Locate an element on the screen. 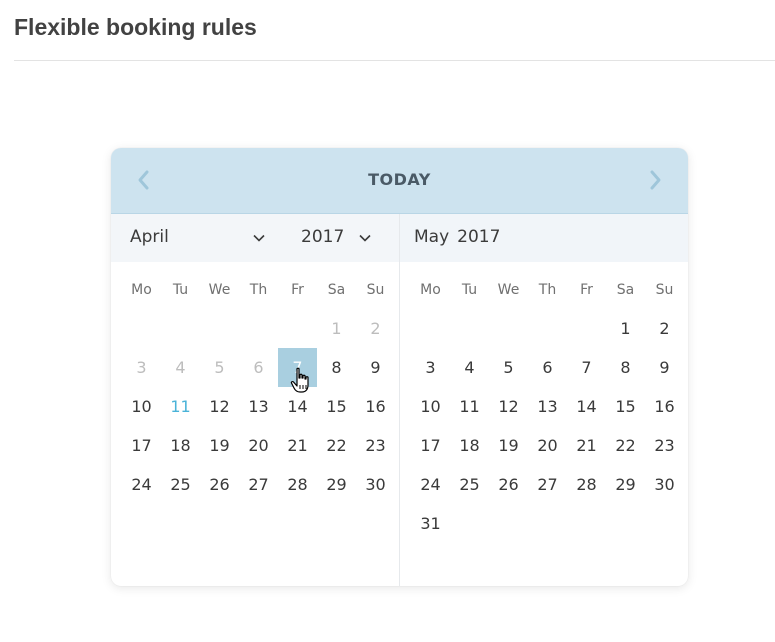 The width and height of the screenshot is (775, 642). year-select: 2017 is located at coordinates (336, 237).